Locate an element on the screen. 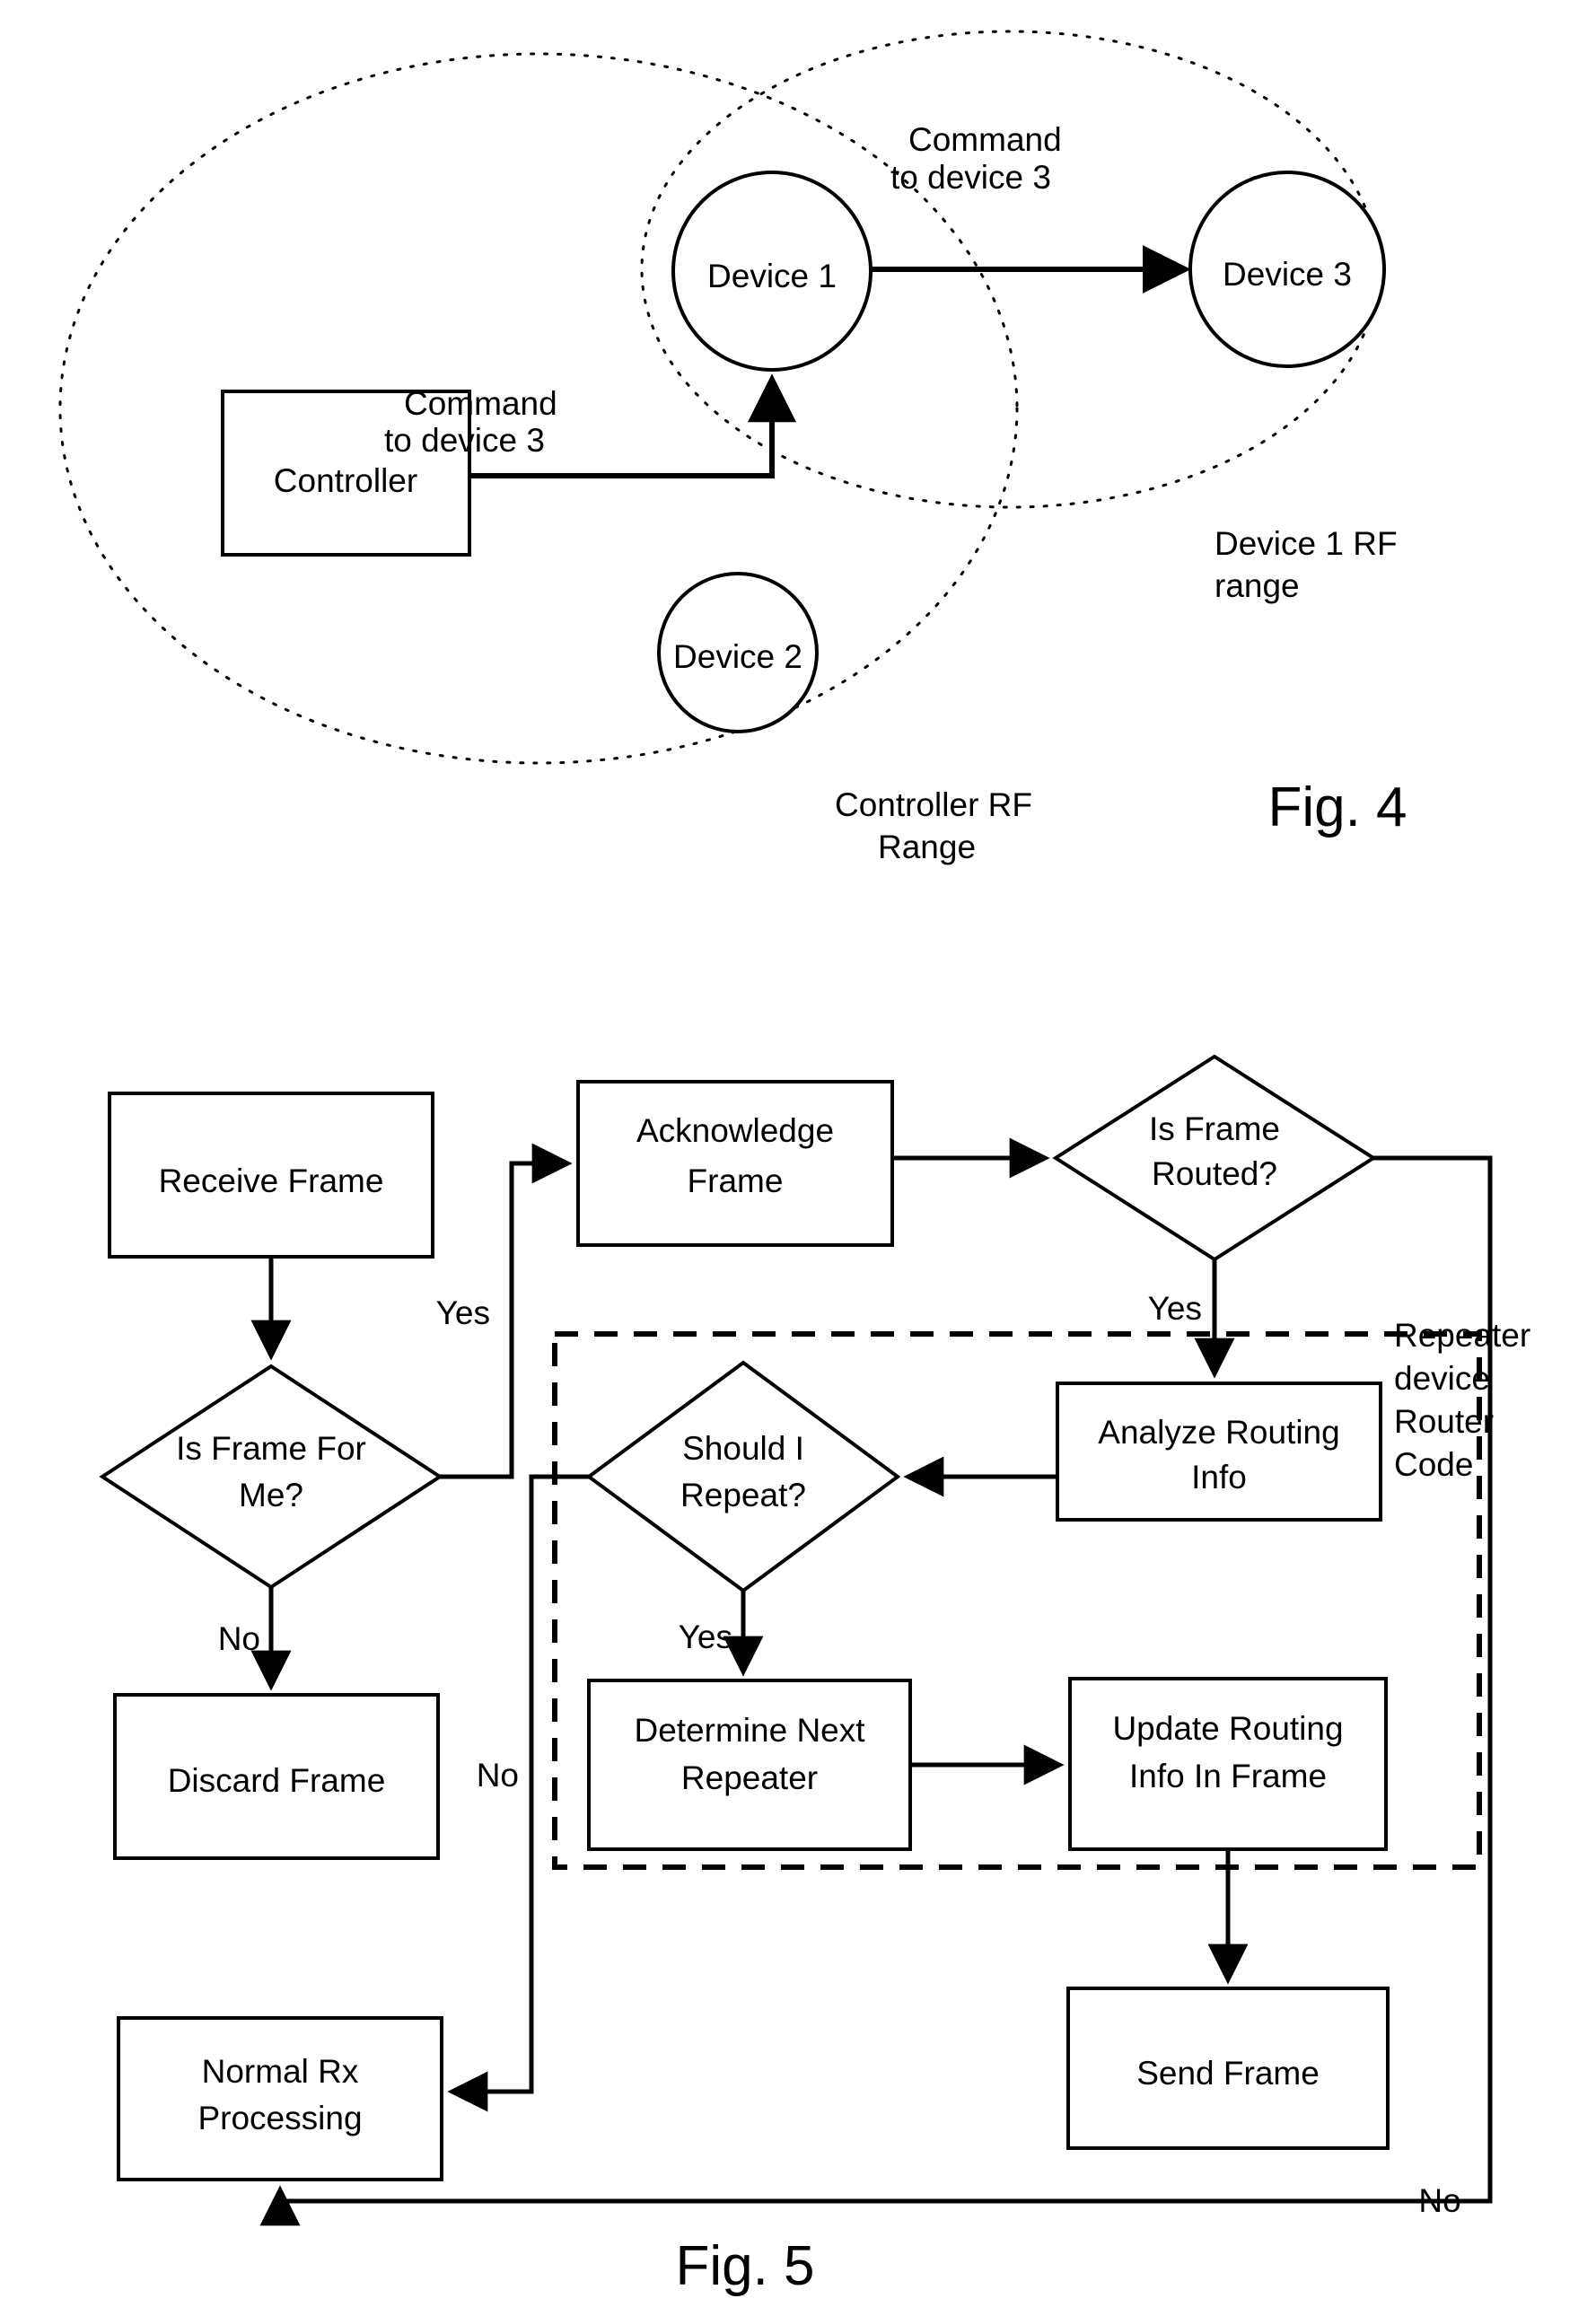  node-acknowledge-frame-label-line1: Acknowledge is located at coordinates (735, 1130).